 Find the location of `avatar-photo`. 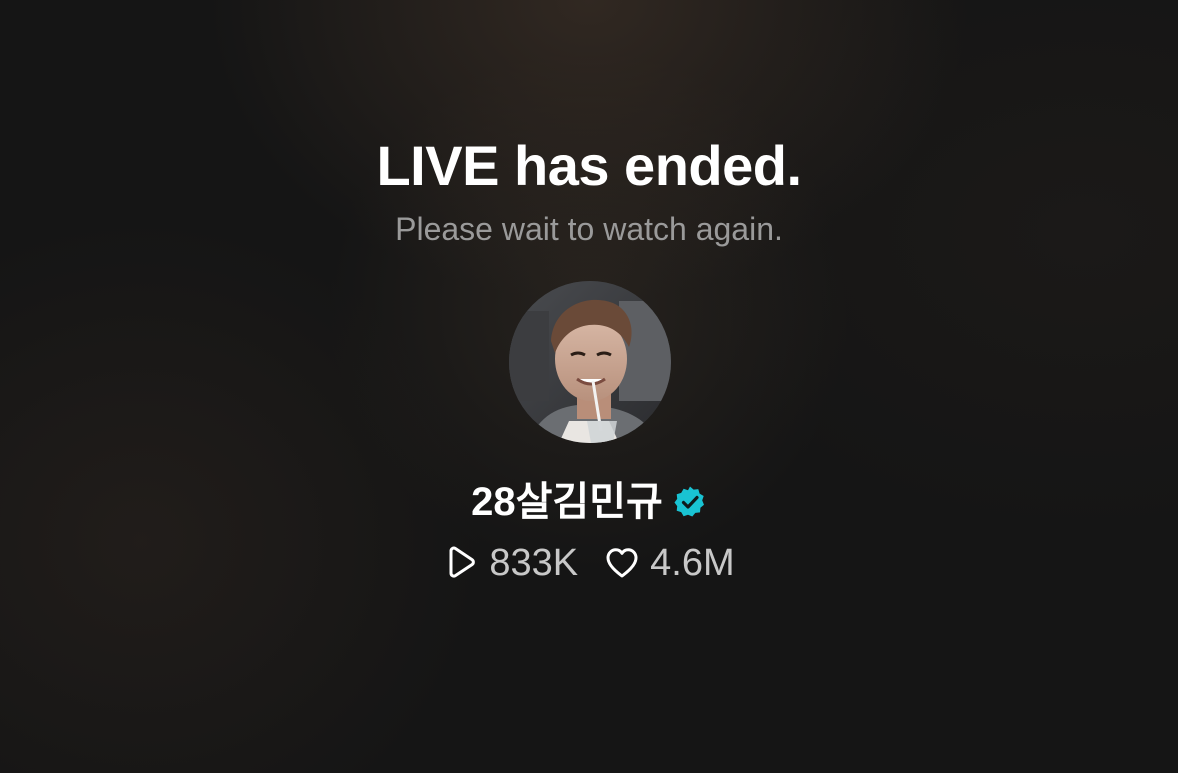

avatar-photo is located at coordinates (590, 362).